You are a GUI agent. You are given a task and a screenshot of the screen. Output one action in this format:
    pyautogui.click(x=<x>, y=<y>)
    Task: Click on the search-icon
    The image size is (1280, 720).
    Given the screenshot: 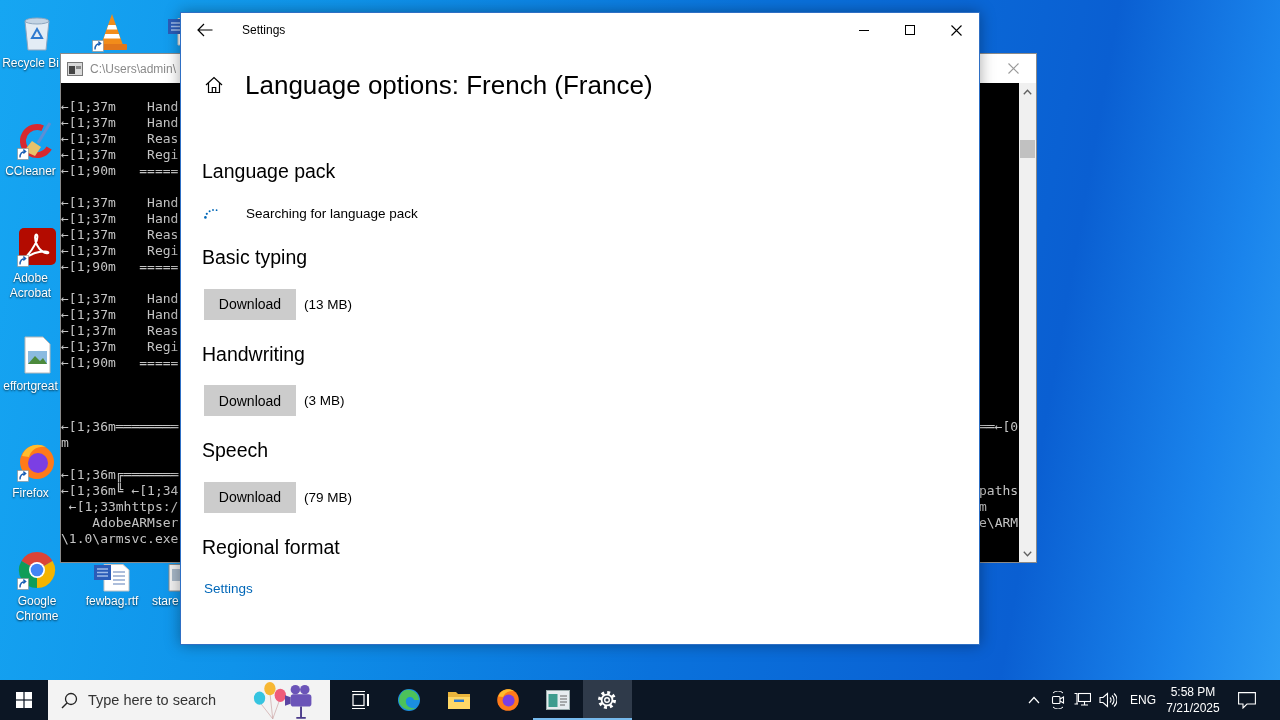 What is the action you would take?
    pyautogui.click(x=69, y=700)
    